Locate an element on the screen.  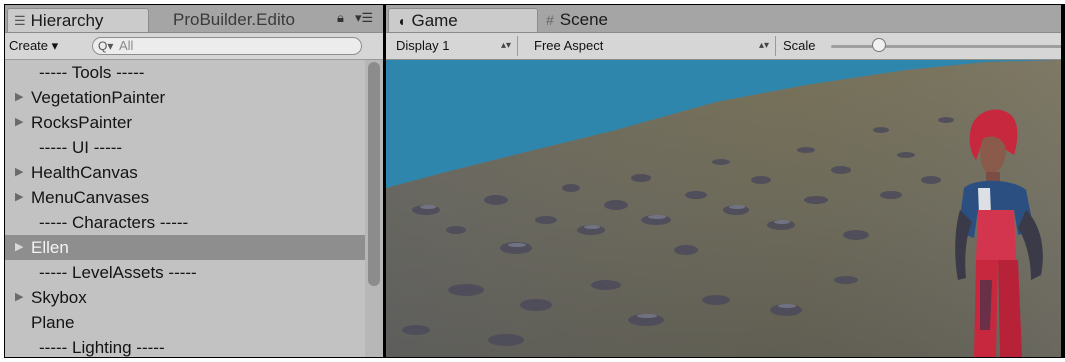
list-item: Plane is located at coordinates (185, 322).